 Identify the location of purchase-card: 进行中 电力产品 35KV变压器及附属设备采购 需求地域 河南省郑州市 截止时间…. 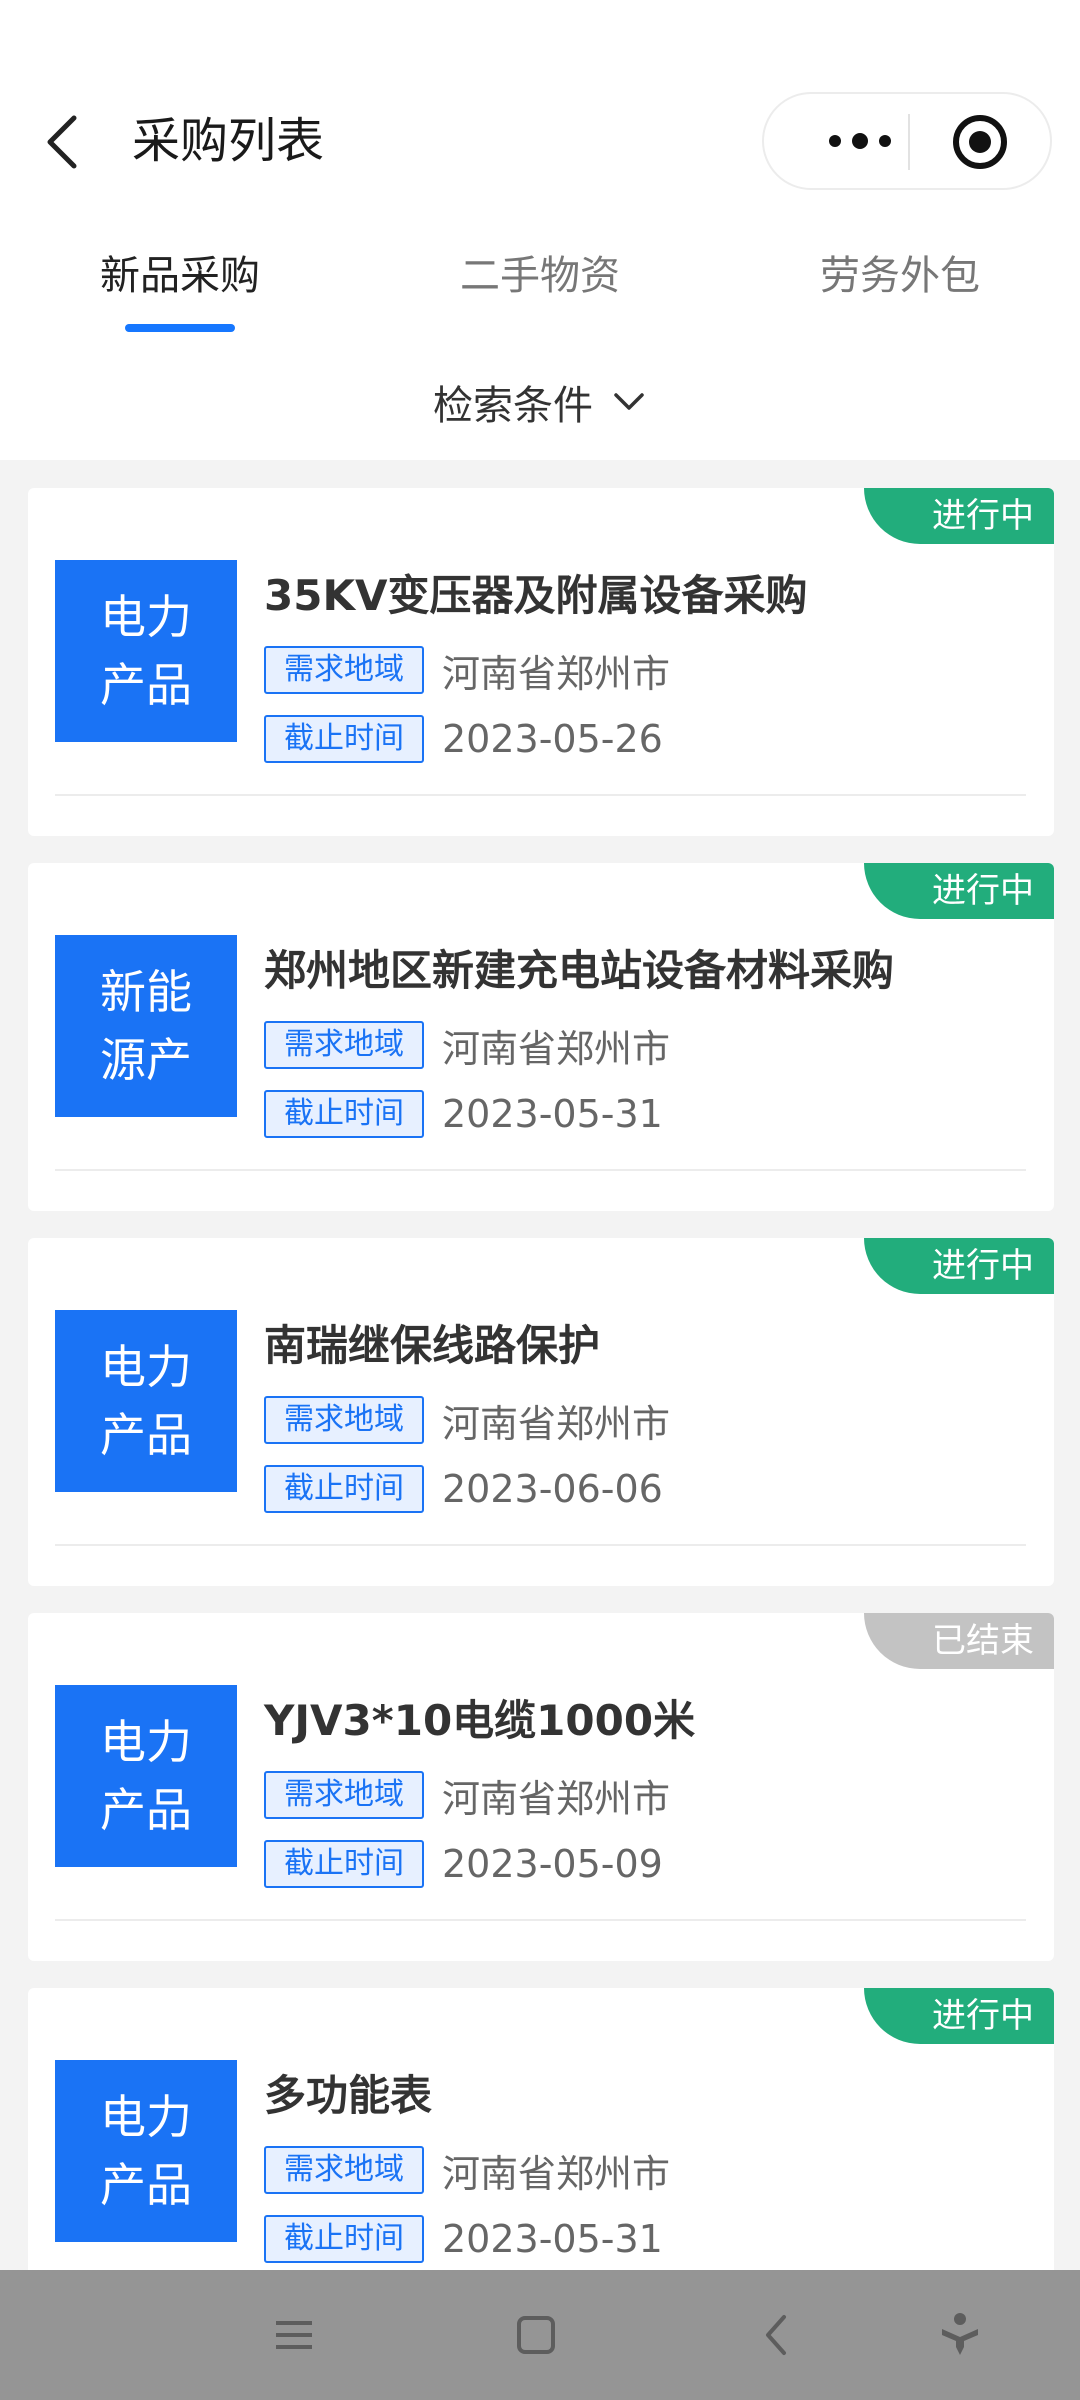
(541, 662).